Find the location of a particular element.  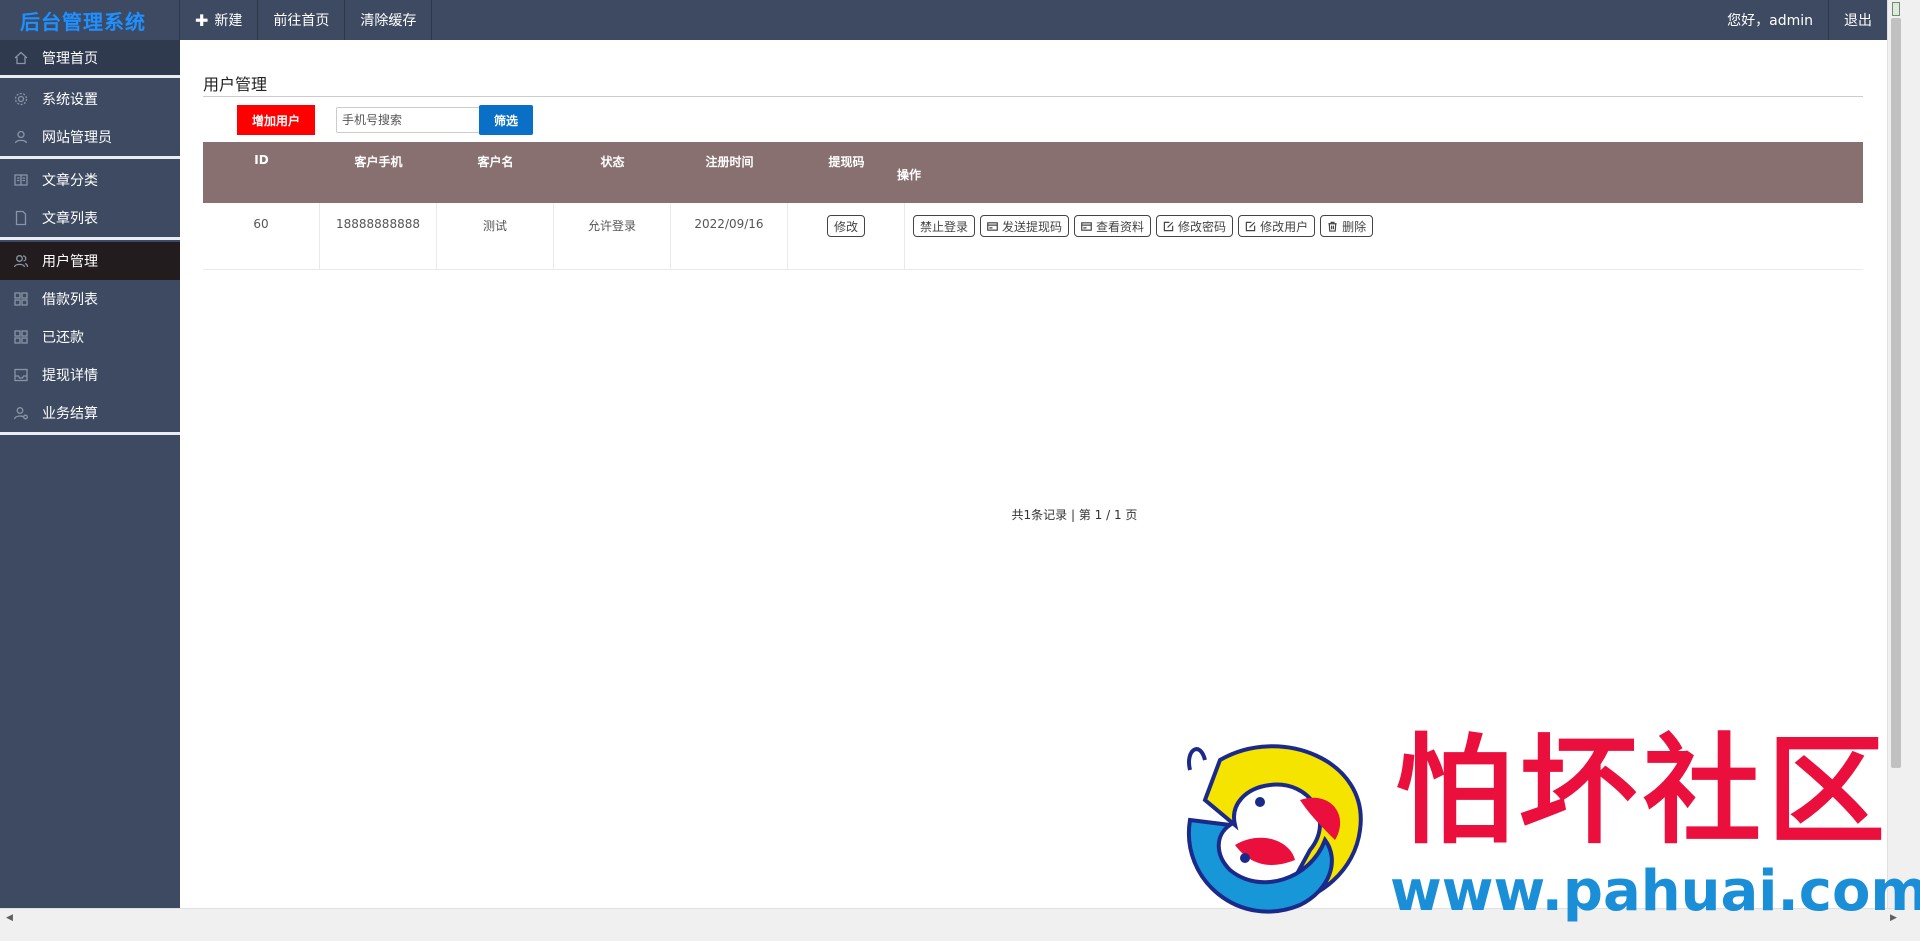

brand-title: 后台管理系统 is located at coordinates (90, 20).